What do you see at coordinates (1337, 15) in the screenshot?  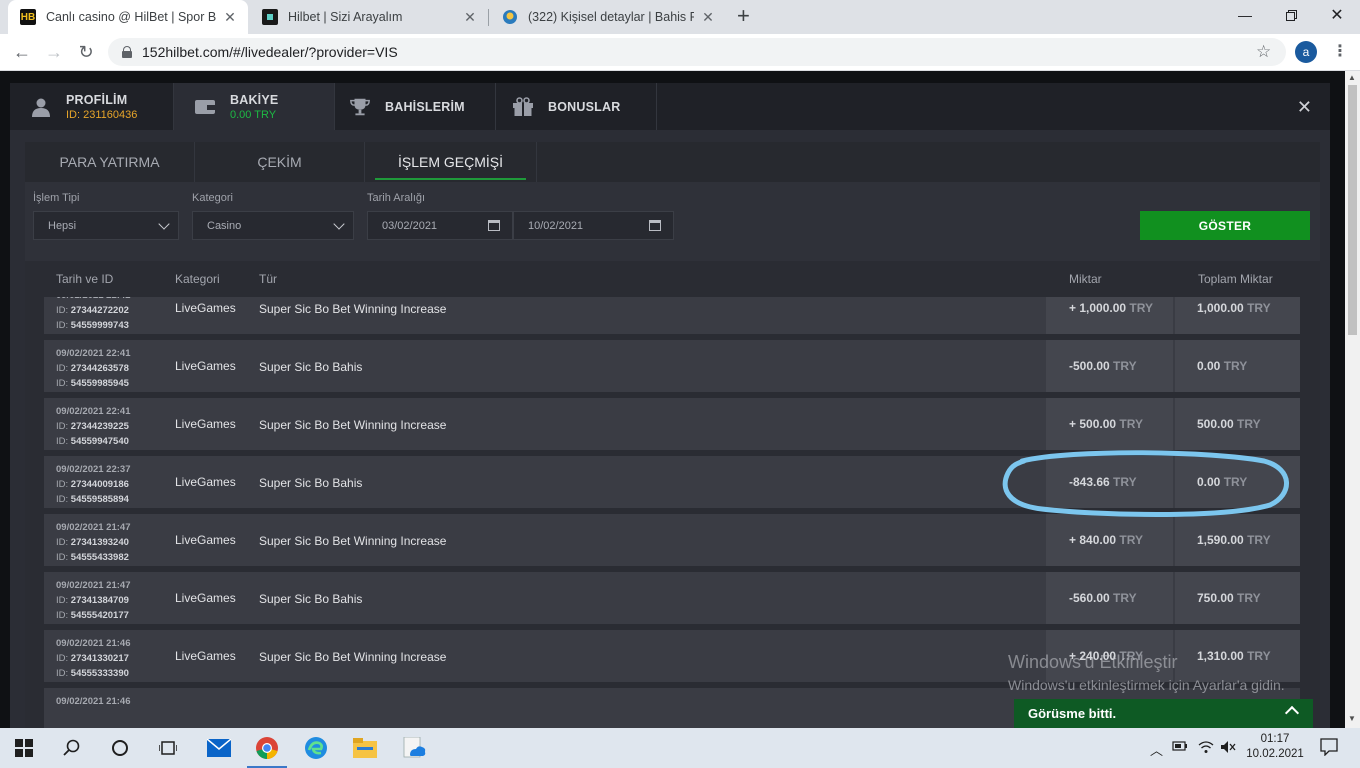 I see `window-close-icon: ✕` at bounding box center [1337, 15].